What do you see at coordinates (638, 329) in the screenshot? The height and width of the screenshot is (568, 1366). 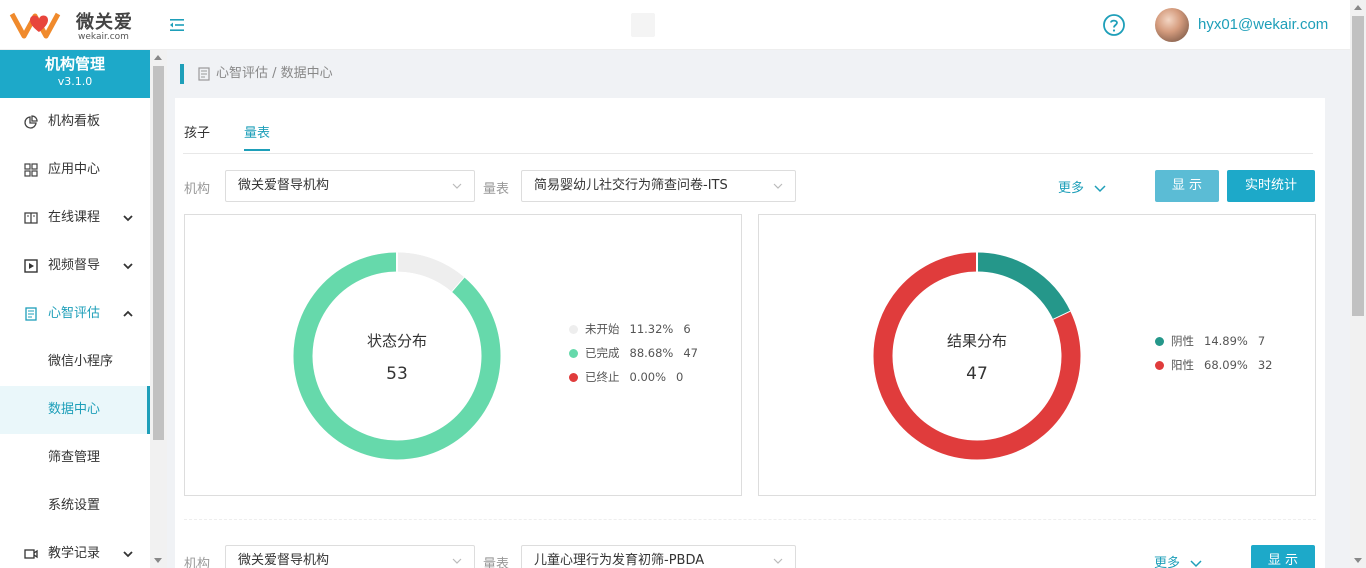 I see `legend-item: 未开始 11.32% 6` at bounding box center [638, 329].